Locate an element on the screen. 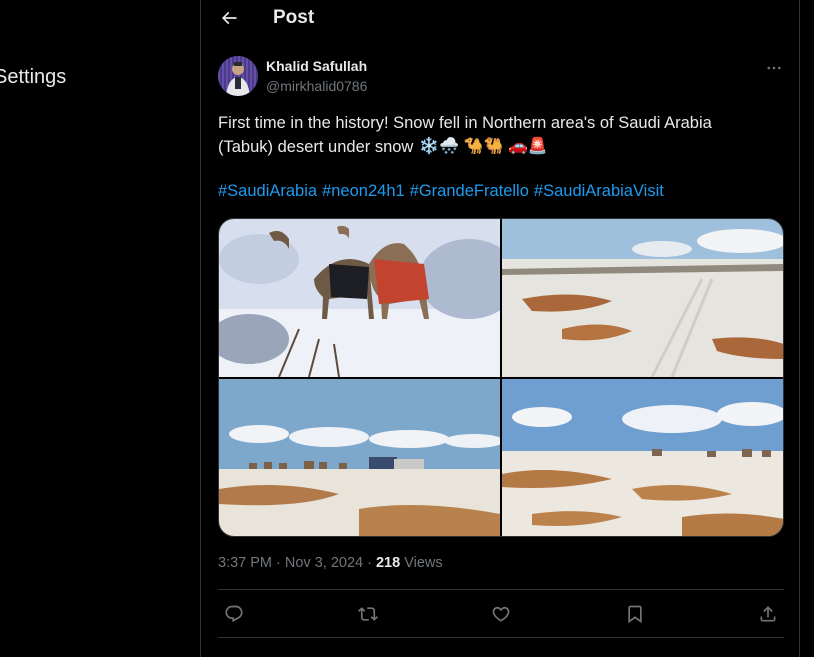 The height and width of the screenshot is (657, 814). share-icon is located at coordinates (768, 614).